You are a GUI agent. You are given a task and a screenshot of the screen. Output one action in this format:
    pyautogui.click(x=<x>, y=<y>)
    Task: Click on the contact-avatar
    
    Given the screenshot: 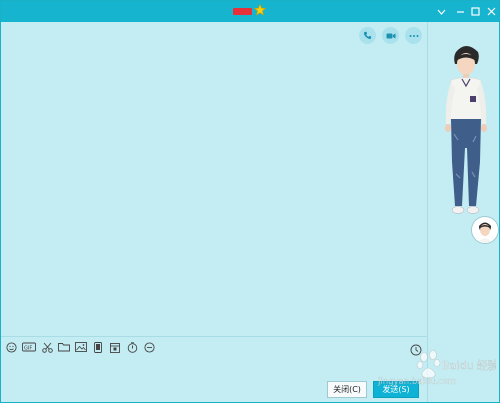 What is the action you would take?
    pyautogui.click(x=485, y=230)
    